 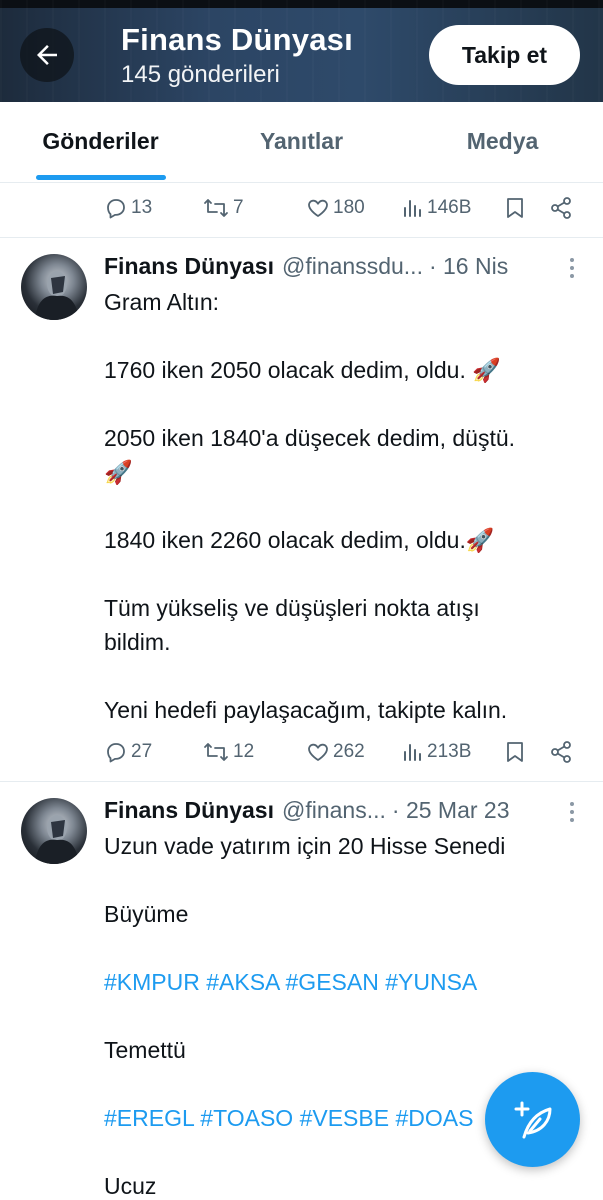 I want to click on views-button: 213B, so click(x=436, y=752).